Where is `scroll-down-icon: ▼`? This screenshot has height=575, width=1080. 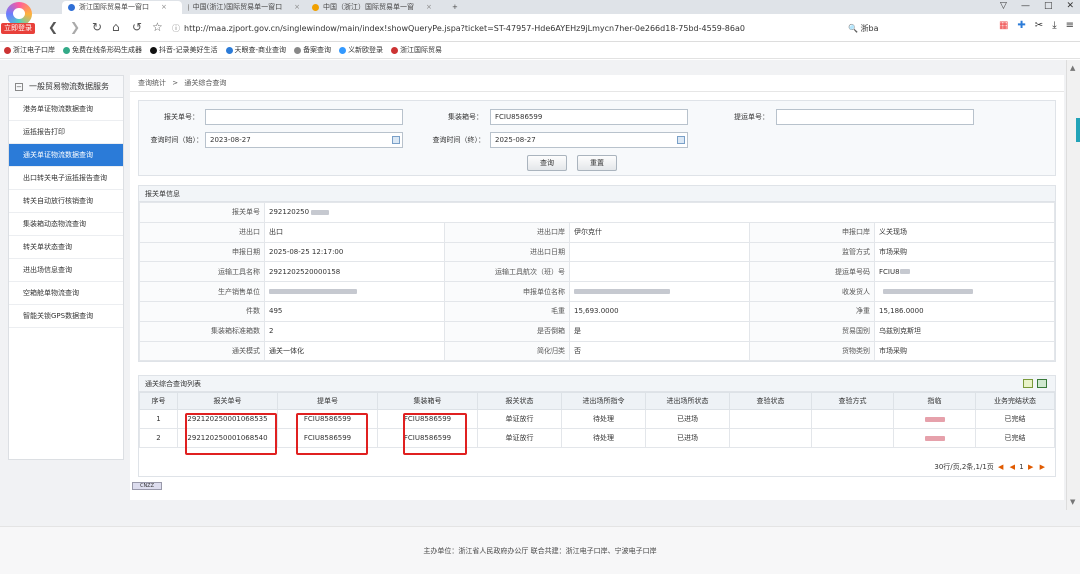 scroll-down-icon: ▼ is located at coordinates (1072, 502).